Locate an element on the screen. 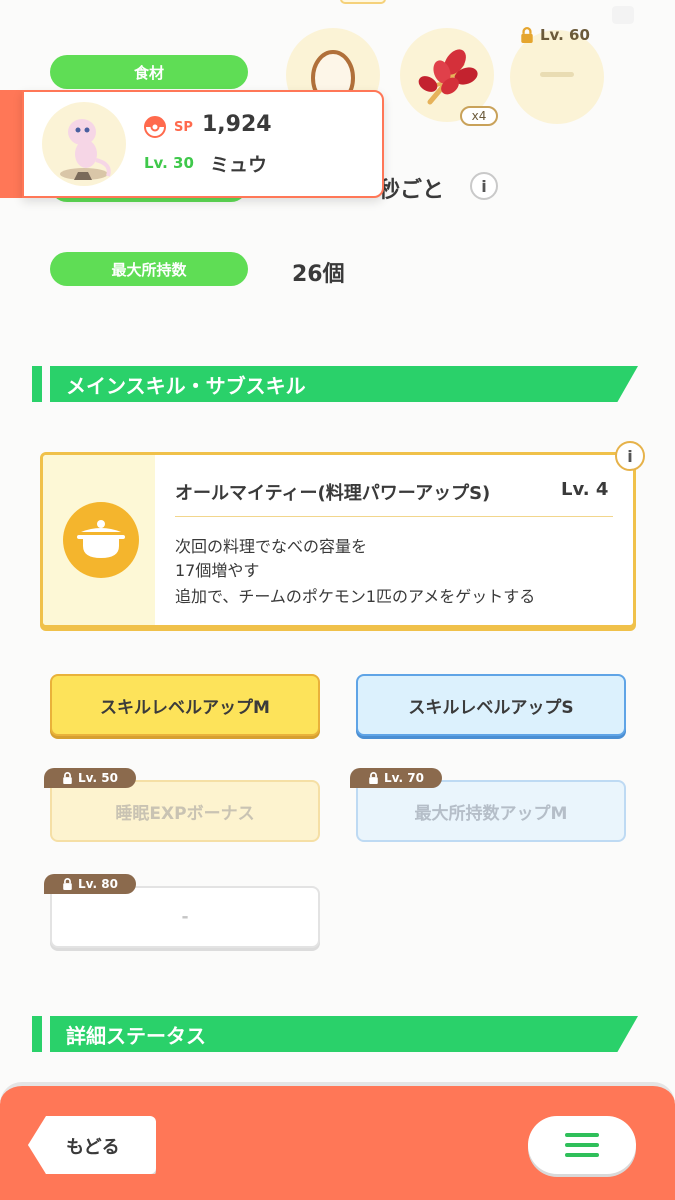  subskill-3-lock-tag: Lv. 50 is located at coordinates (90, 778).